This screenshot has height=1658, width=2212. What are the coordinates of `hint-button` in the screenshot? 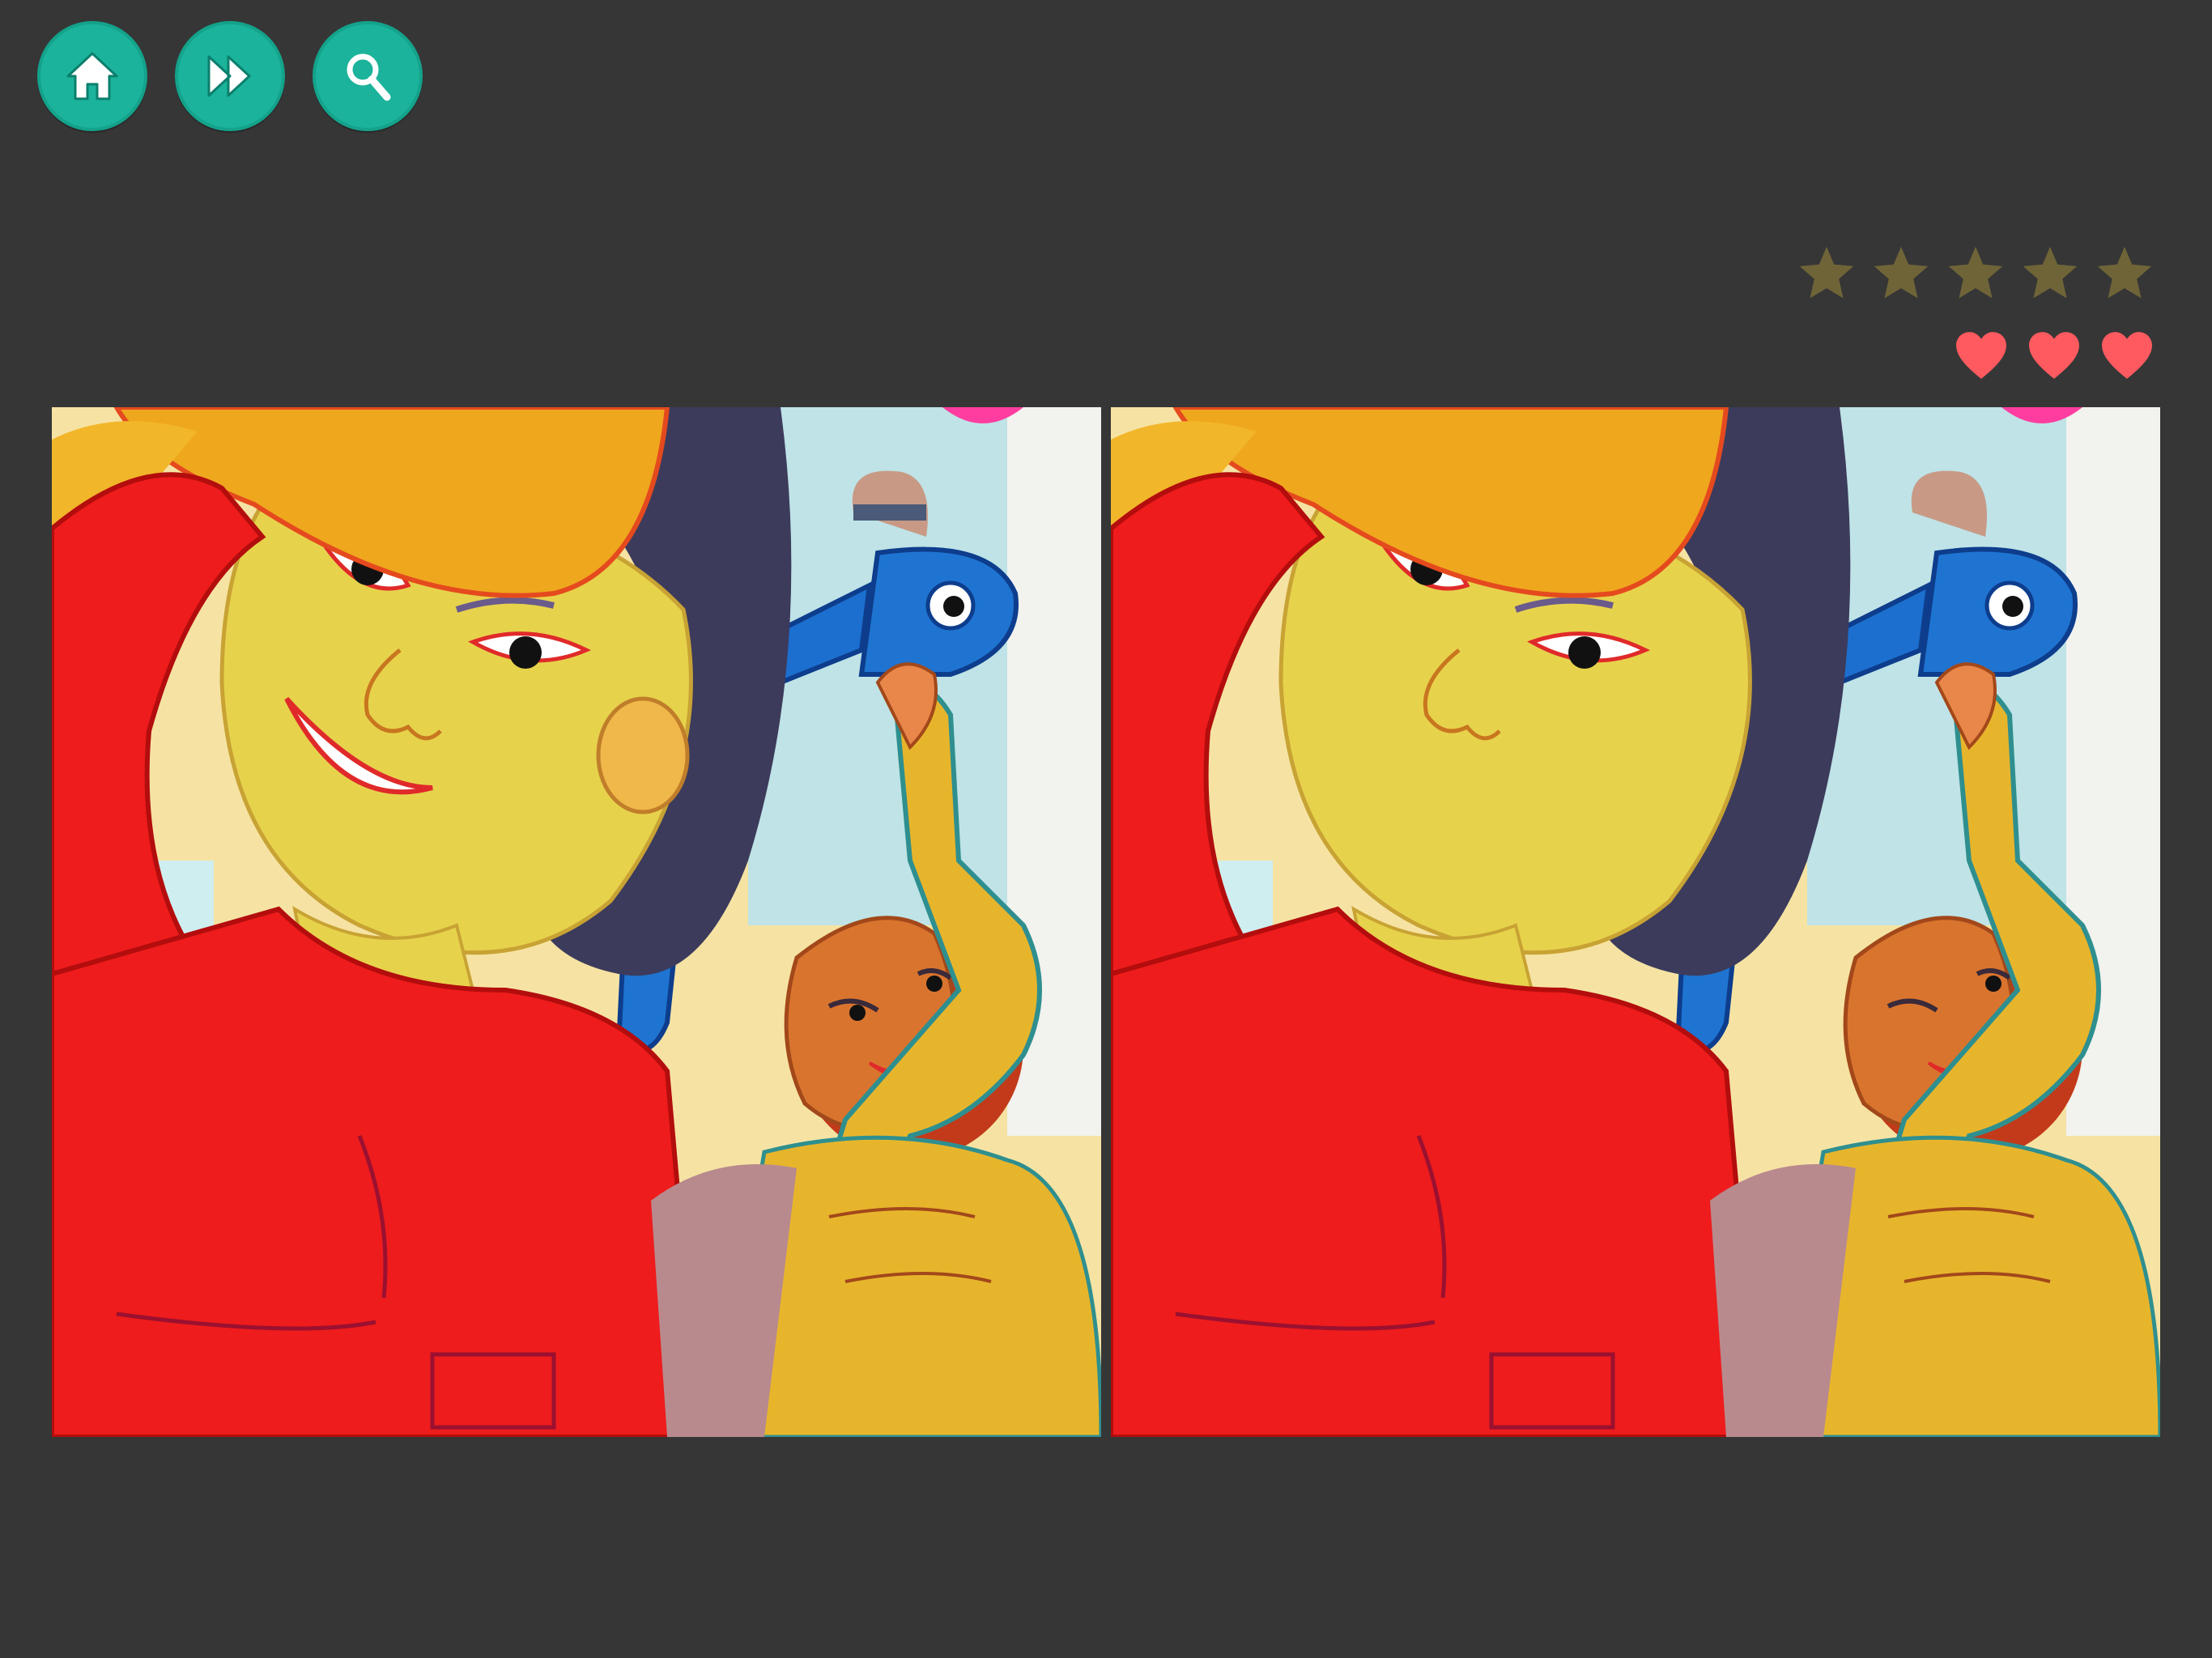 It's located at (368, 76).